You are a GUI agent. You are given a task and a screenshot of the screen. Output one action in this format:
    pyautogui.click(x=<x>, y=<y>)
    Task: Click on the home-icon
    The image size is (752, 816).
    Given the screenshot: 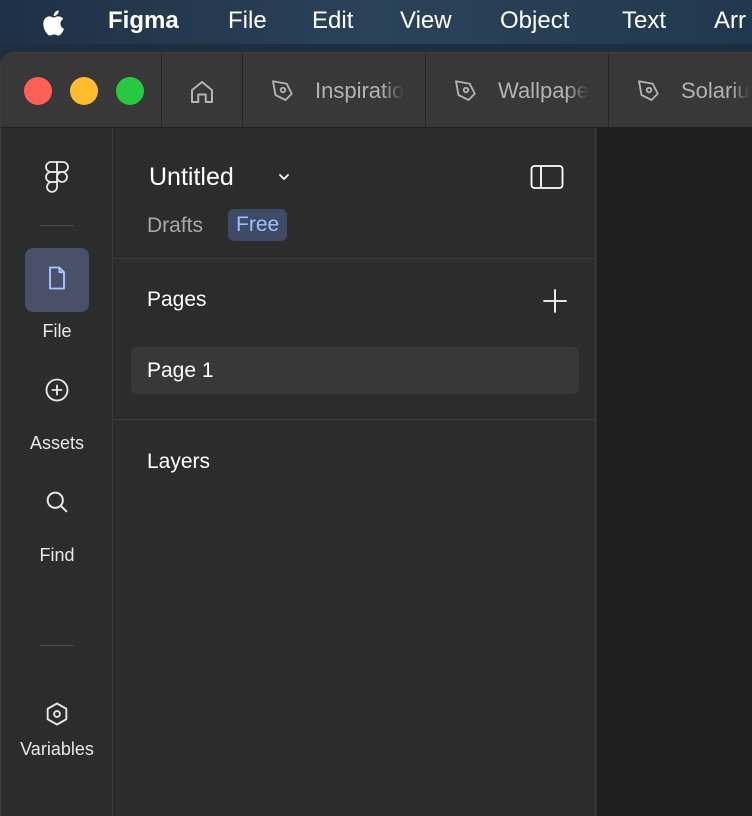 What is the action you would take?
    pyautogui.click(x=202, y=92)
    